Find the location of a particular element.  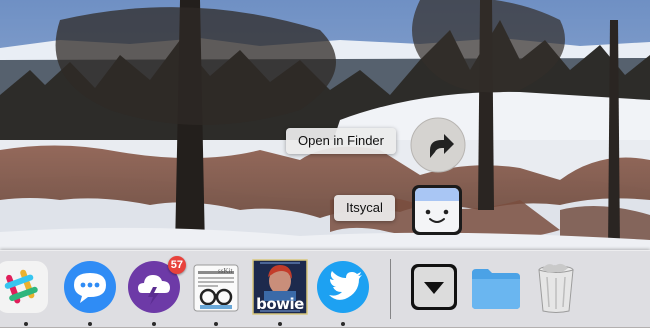

dock-app-bowie: bowie is located at coordinates (280, 287).